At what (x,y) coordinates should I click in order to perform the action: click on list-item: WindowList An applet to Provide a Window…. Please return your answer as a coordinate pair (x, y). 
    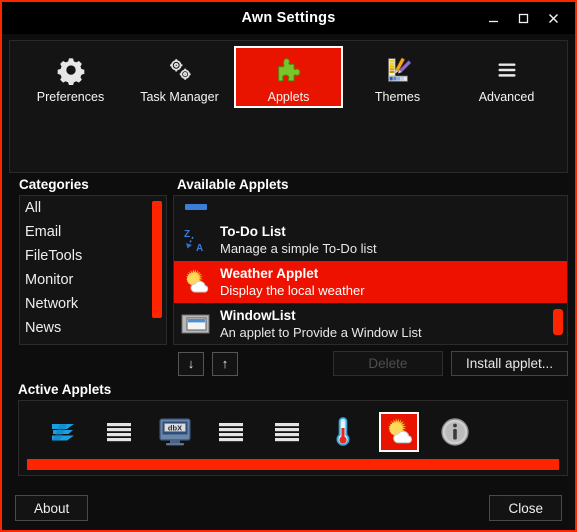
    Looking at the image, I should click on (370, 323).